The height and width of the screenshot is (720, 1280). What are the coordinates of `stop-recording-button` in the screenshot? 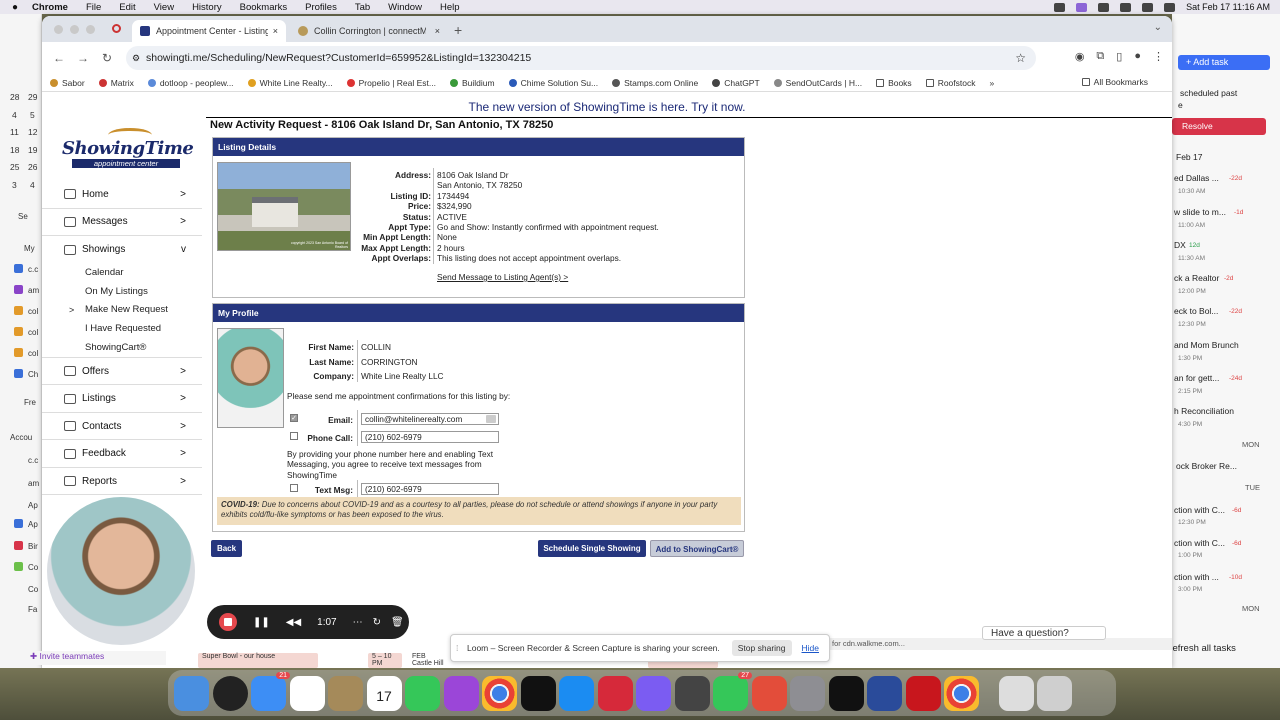 It's located at (228, 622).